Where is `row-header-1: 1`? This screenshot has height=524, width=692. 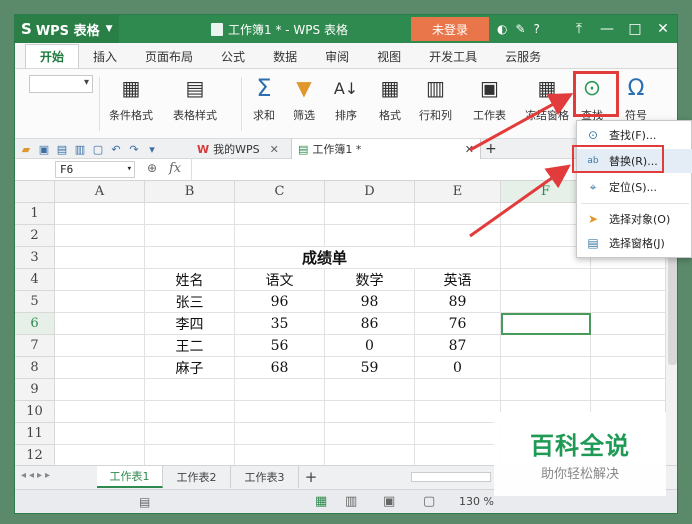 row-header-1: 1 is located at coordinates (35, 214).